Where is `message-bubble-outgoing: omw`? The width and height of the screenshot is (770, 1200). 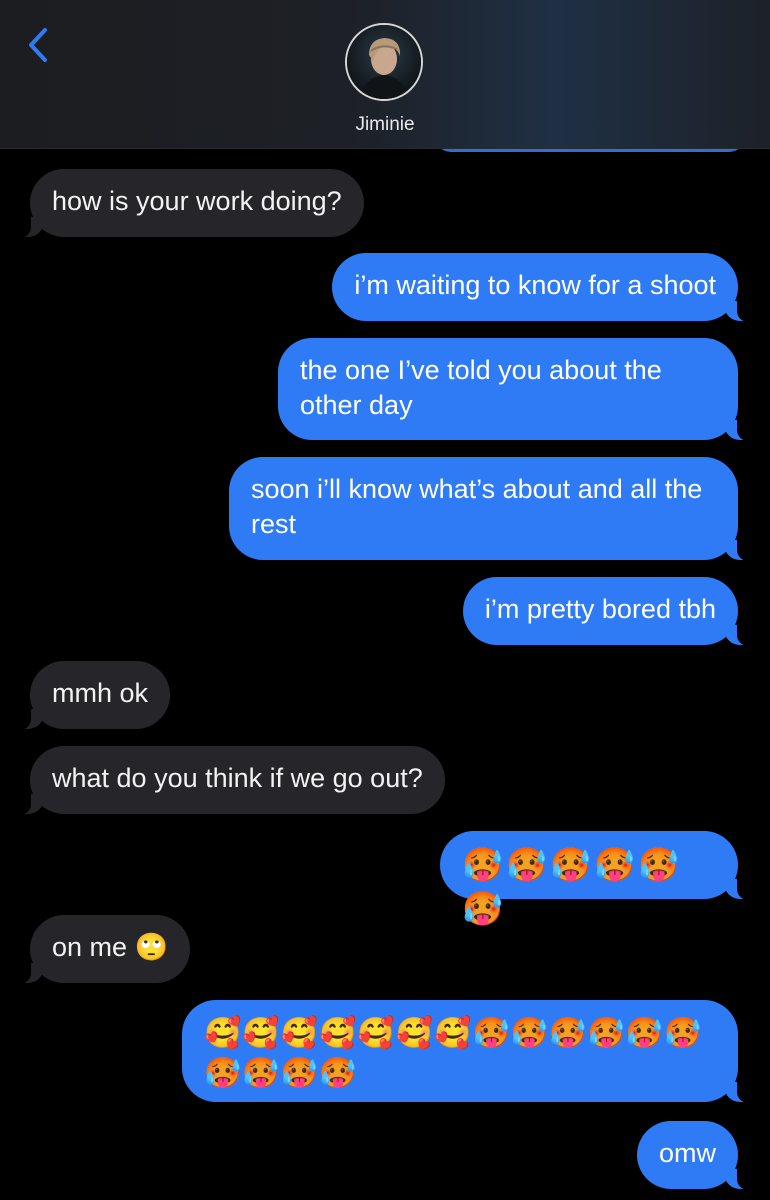
message-bubble-outgoing: omw is located at coordinates (694, 1155).